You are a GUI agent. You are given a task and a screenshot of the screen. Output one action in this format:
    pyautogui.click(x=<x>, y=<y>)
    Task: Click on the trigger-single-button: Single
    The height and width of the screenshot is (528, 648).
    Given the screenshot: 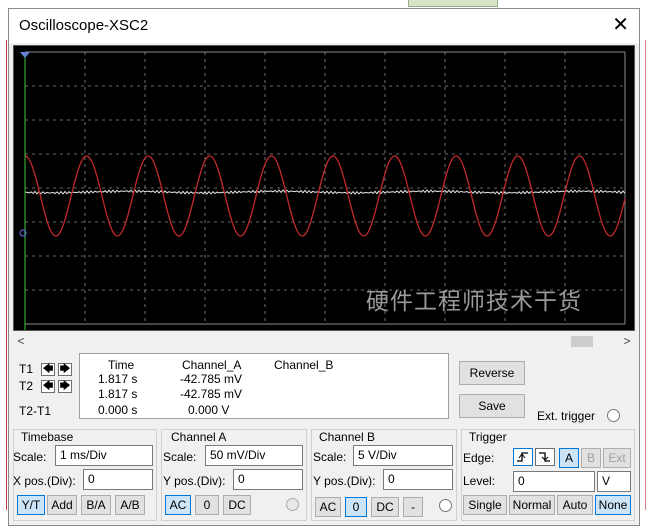 What is the action you would take?
    pyautogui.click(x=485, y=505)
    